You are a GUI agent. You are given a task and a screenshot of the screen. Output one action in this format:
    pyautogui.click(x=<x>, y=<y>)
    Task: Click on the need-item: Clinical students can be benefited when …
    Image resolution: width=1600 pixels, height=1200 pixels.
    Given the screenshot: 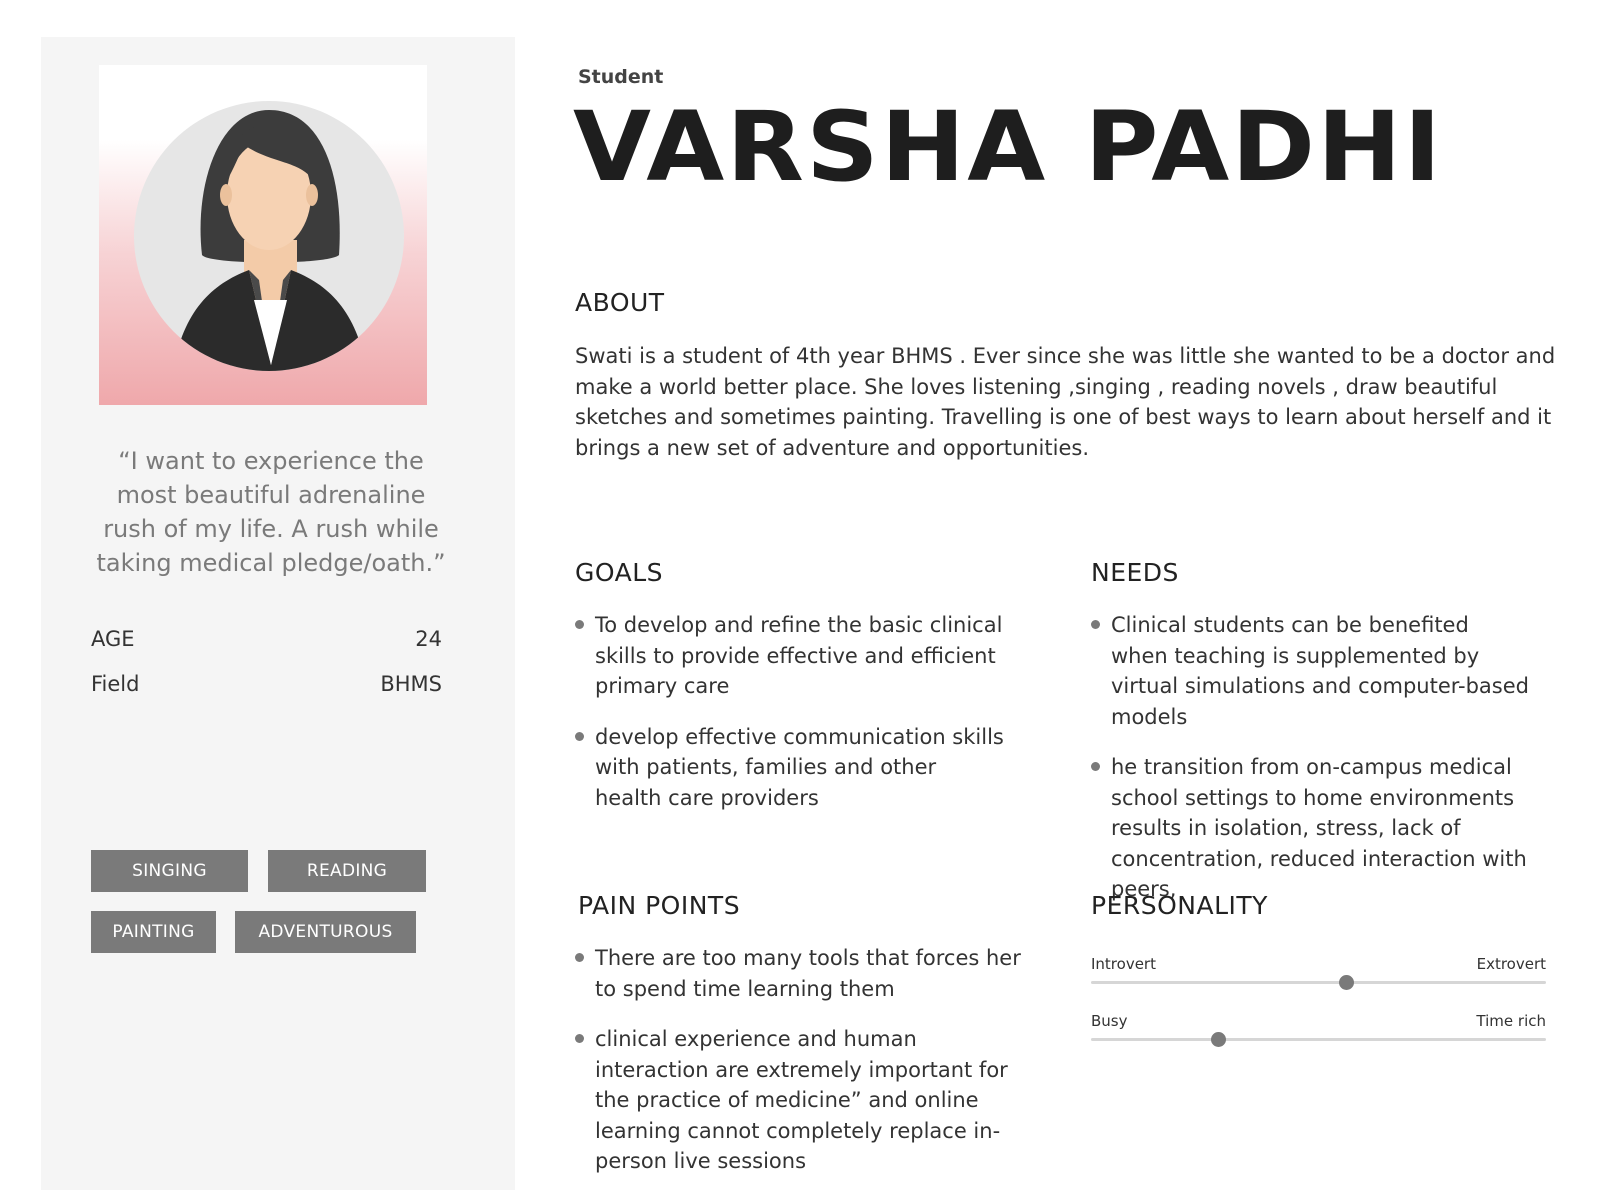 What is the action you would take?
    pyautogui.click(x=1311, y=671)
    